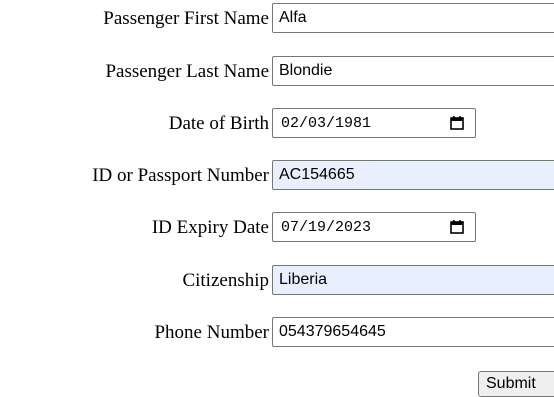 The width and height of the screenshot is (554, 397). I want to click on last-name-label: Passenger Last Name, so click(187, 71).